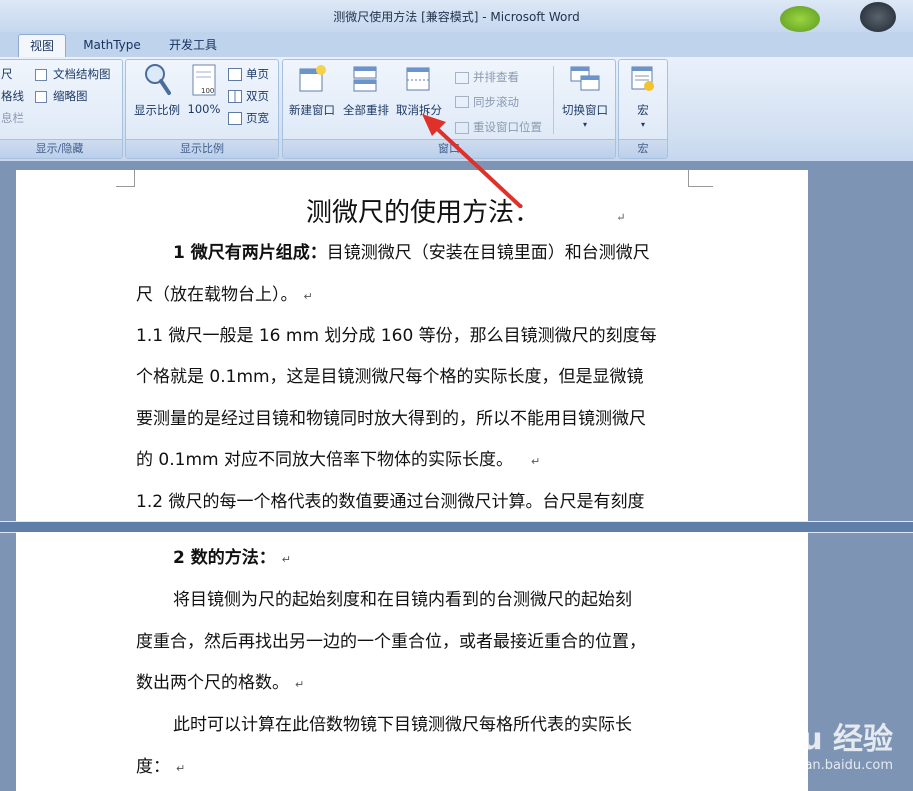 The width and height of the screenshot is (913, 791). I want to click on one-page-button: 单页, so click(257, 74).